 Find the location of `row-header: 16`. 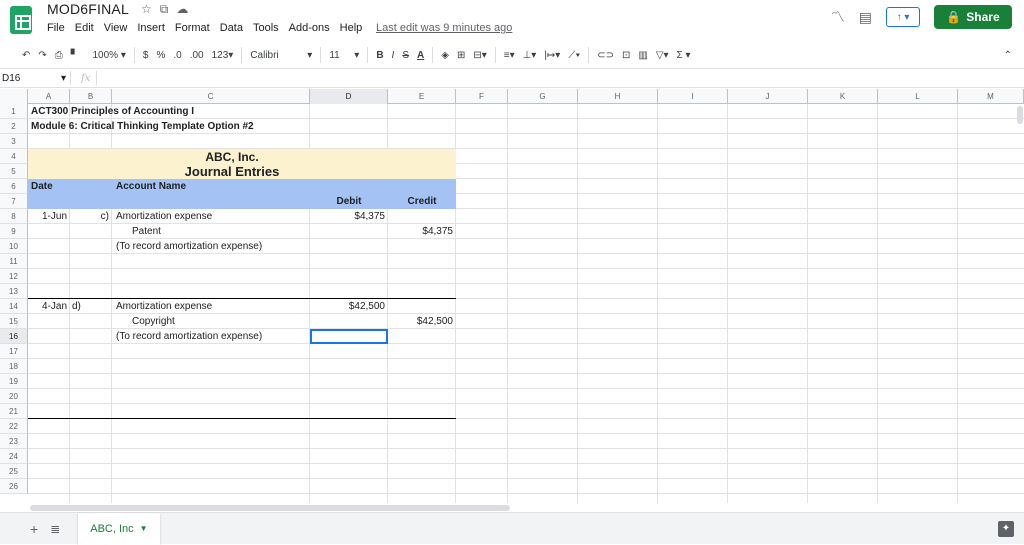

row-header: 16 is located at coordinates (14, 336).